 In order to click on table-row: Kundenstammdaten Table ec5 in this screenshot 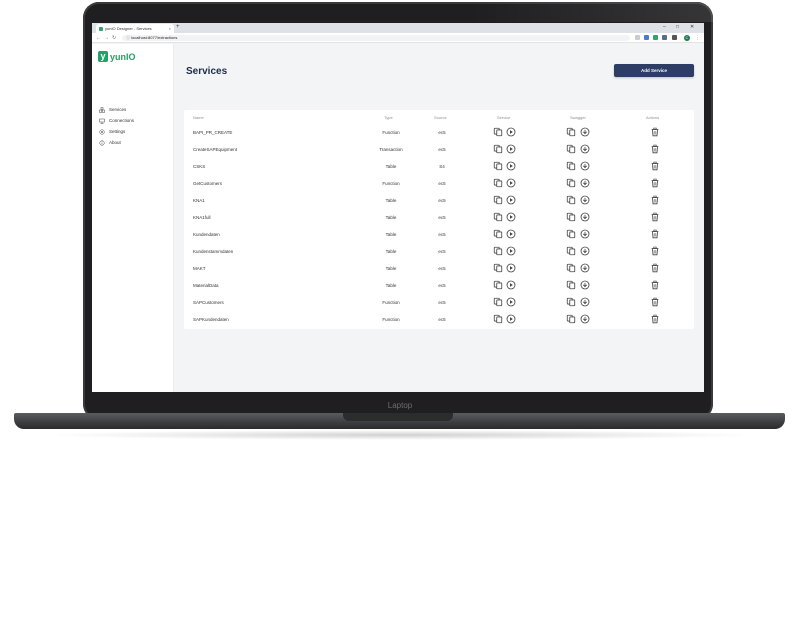, I will do `click(439, 251)`.